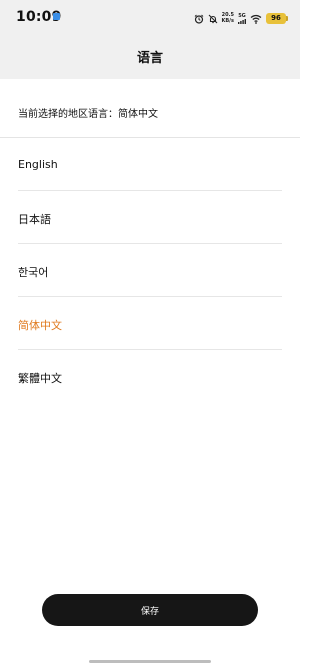 The width and height of the screenshot is (320, 667). Describe the element at coordinates (277, 18) in the screenshot. I see `battery-icon: 96` at that location.